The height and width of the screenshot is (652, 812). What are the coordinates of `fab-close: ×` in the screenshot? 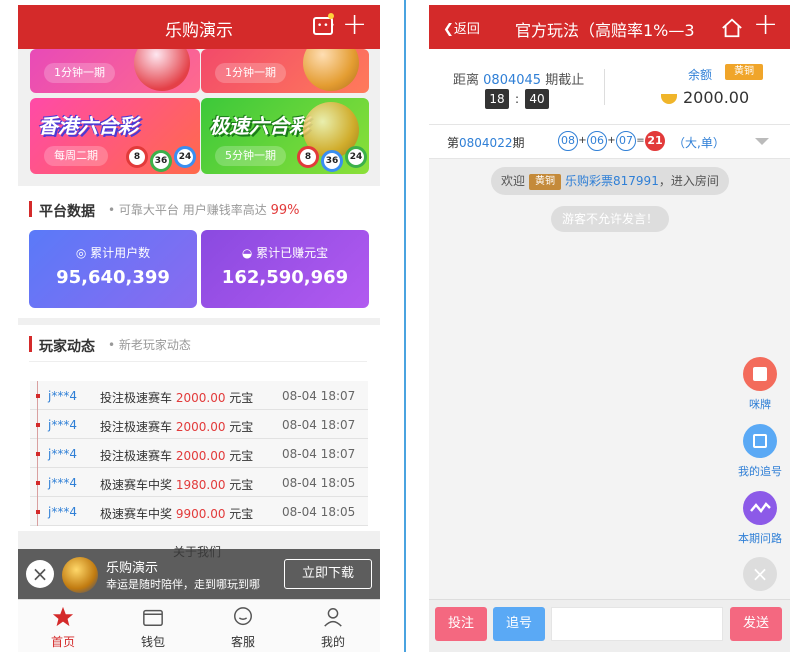 It's located at (760, 574).